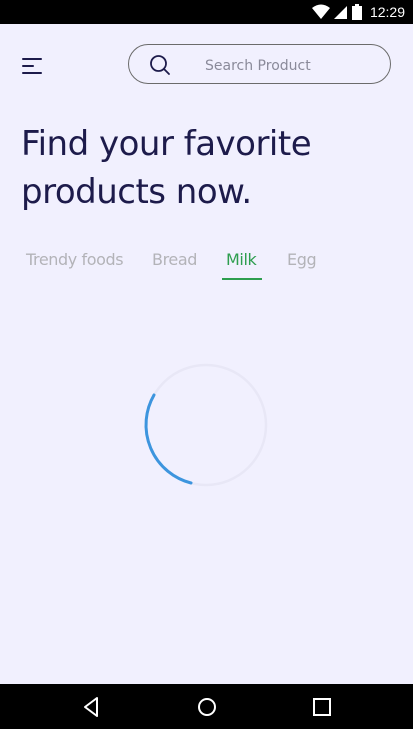  What do you see at coordinates (320, 11) in the screenshot?
I see `wifi-icon` at bounding box center [320, 11].